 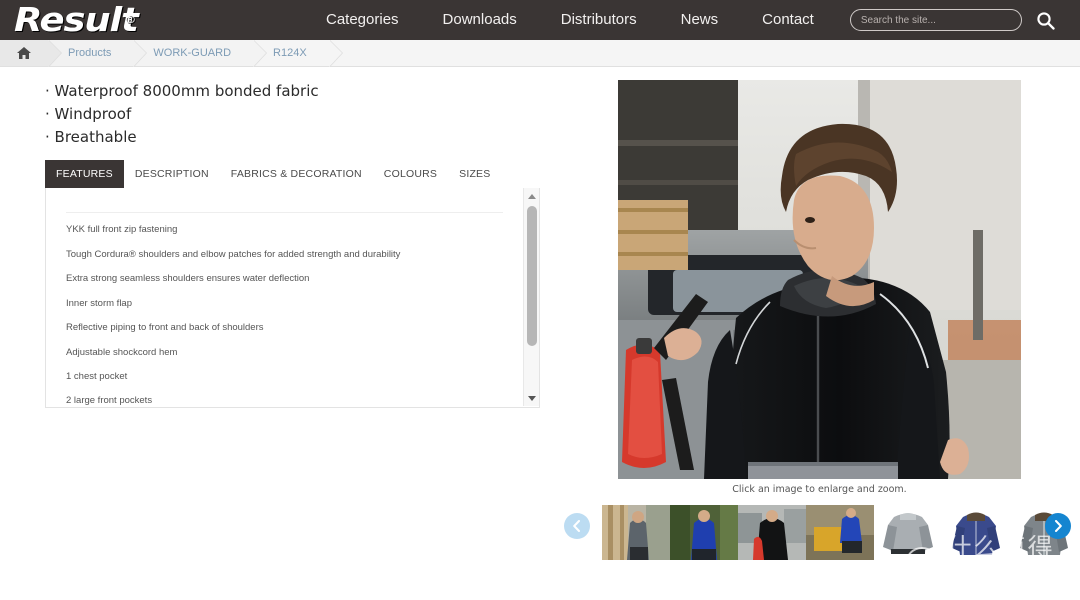 I want to click on chevron-down-icon, so click(x=532, y=398).